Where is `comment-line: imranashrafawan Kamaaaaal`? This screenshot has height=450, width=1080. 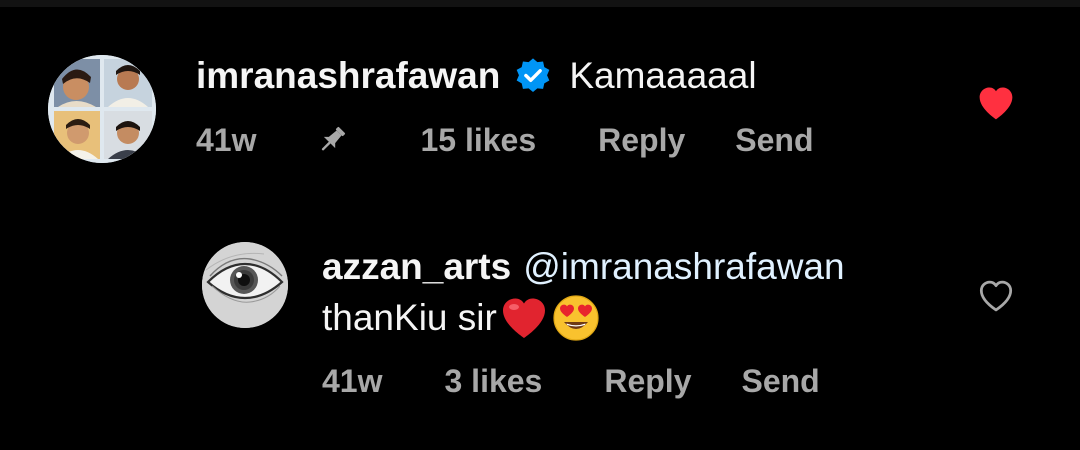
comment-line: imranashrafawan Kamaaaaal is located at coordinates (476, 76).